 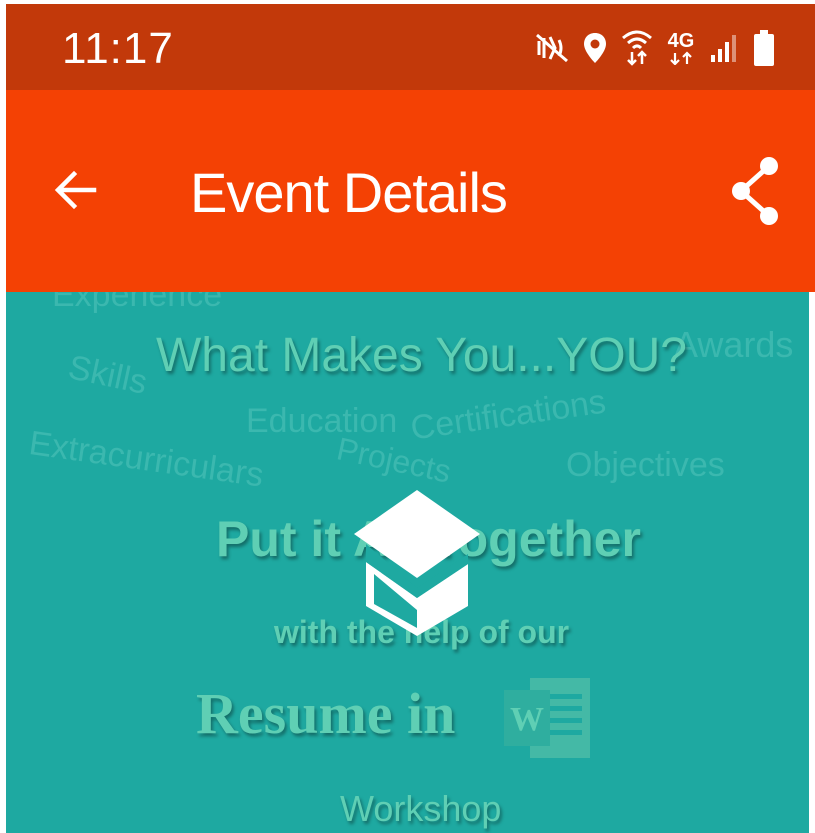 I want to click on banner-headline: What Makes You...YOU?, so click(x=421, y=355).